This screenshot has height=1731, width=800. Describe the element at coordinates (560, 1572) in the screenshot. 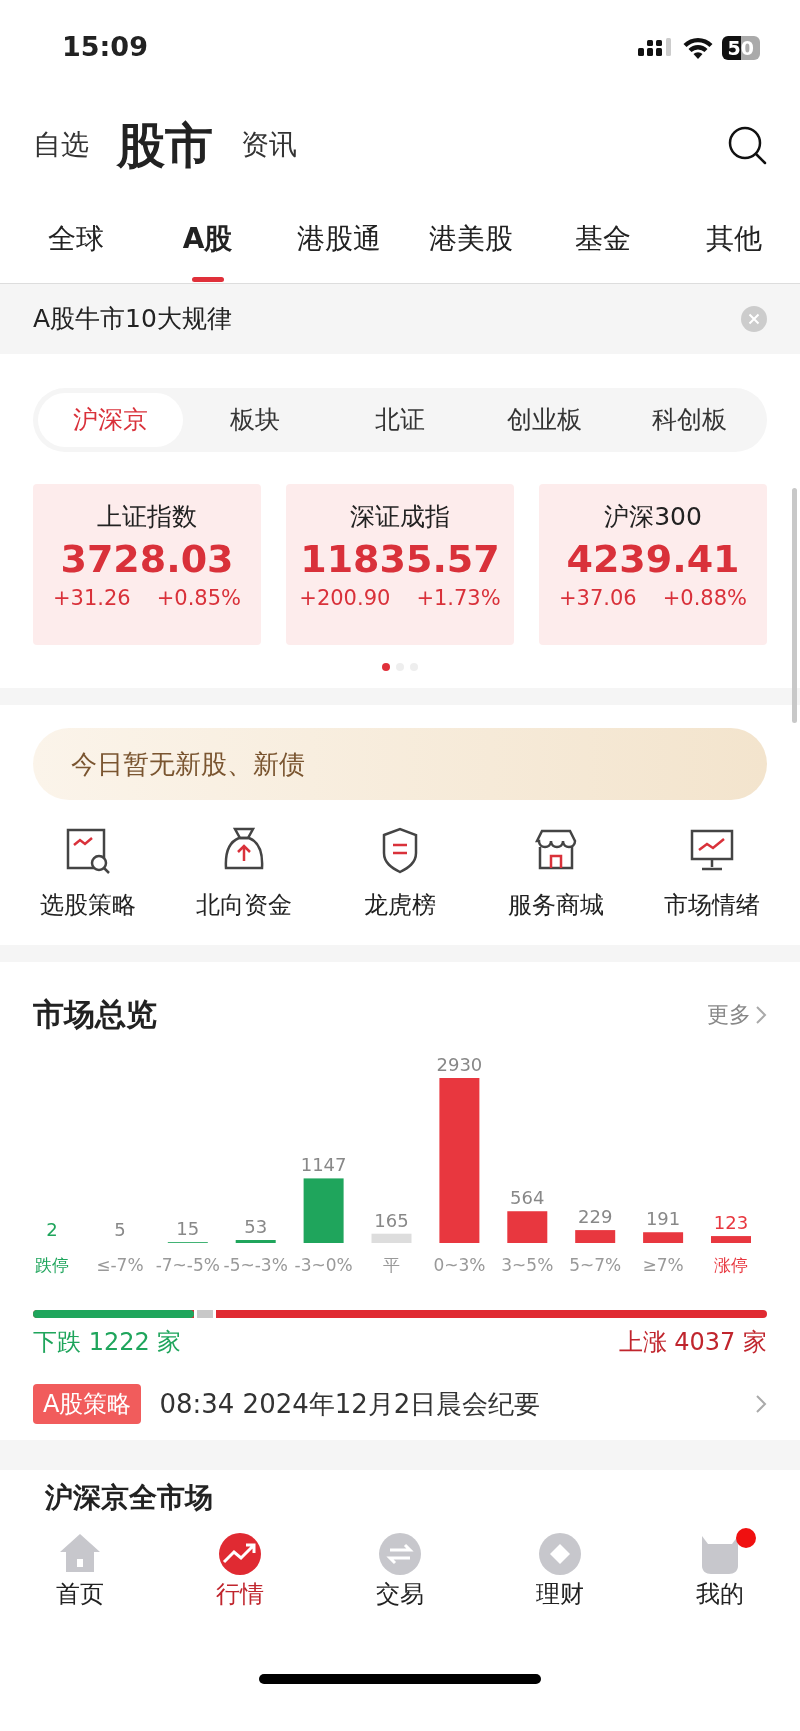

I see `nav-tab: 理财` at that location.